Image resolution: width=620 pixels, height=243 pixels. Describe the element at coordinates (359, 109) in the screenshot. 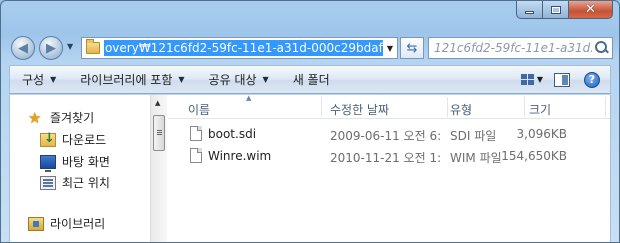

I see `column-header-date-modified: 수정한 날짜` at that location.